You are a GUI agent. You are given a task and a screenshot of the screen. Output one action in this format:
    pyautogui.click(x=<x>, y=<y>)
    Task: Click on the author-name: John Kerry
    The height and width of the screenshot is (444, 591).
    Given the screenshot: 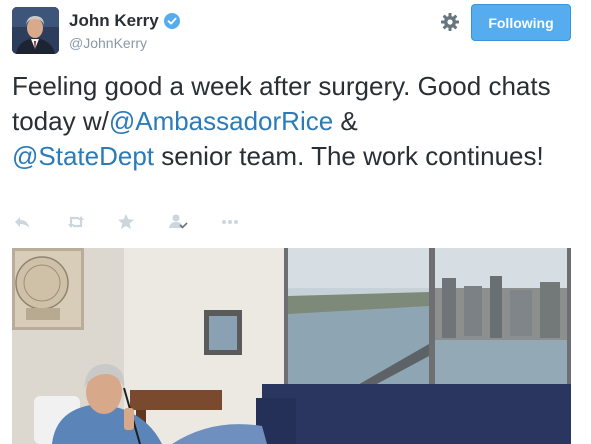 What is the action you would take?
    pyautogui.click(x=114, y=21)
    